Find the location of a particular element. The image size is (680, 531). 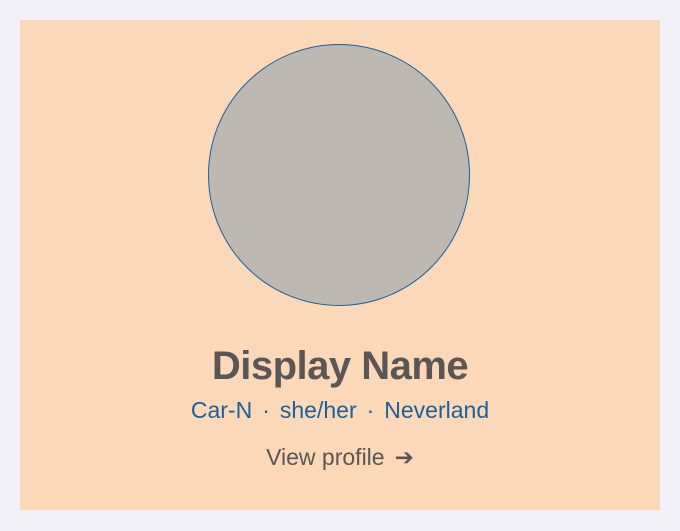

location-text: Neverland is located at coordinates (437, 410).